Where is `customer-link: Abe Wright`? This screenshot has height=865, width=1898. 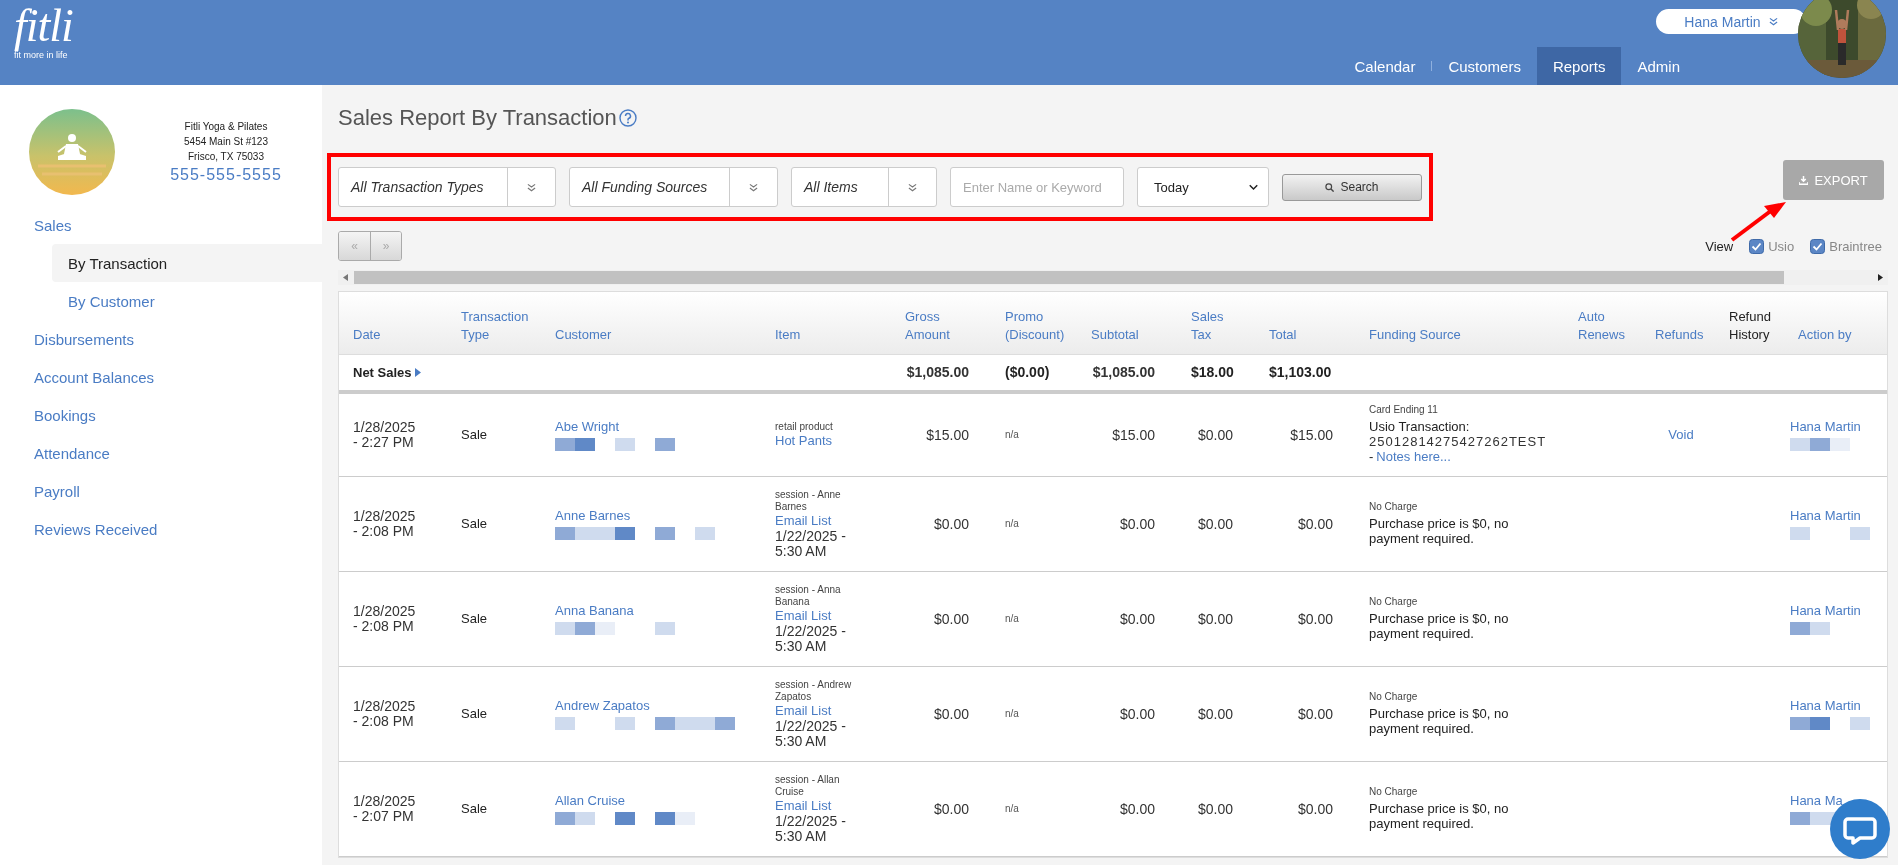 customer-link: Abe Wright is located at coordinates (587, 426).